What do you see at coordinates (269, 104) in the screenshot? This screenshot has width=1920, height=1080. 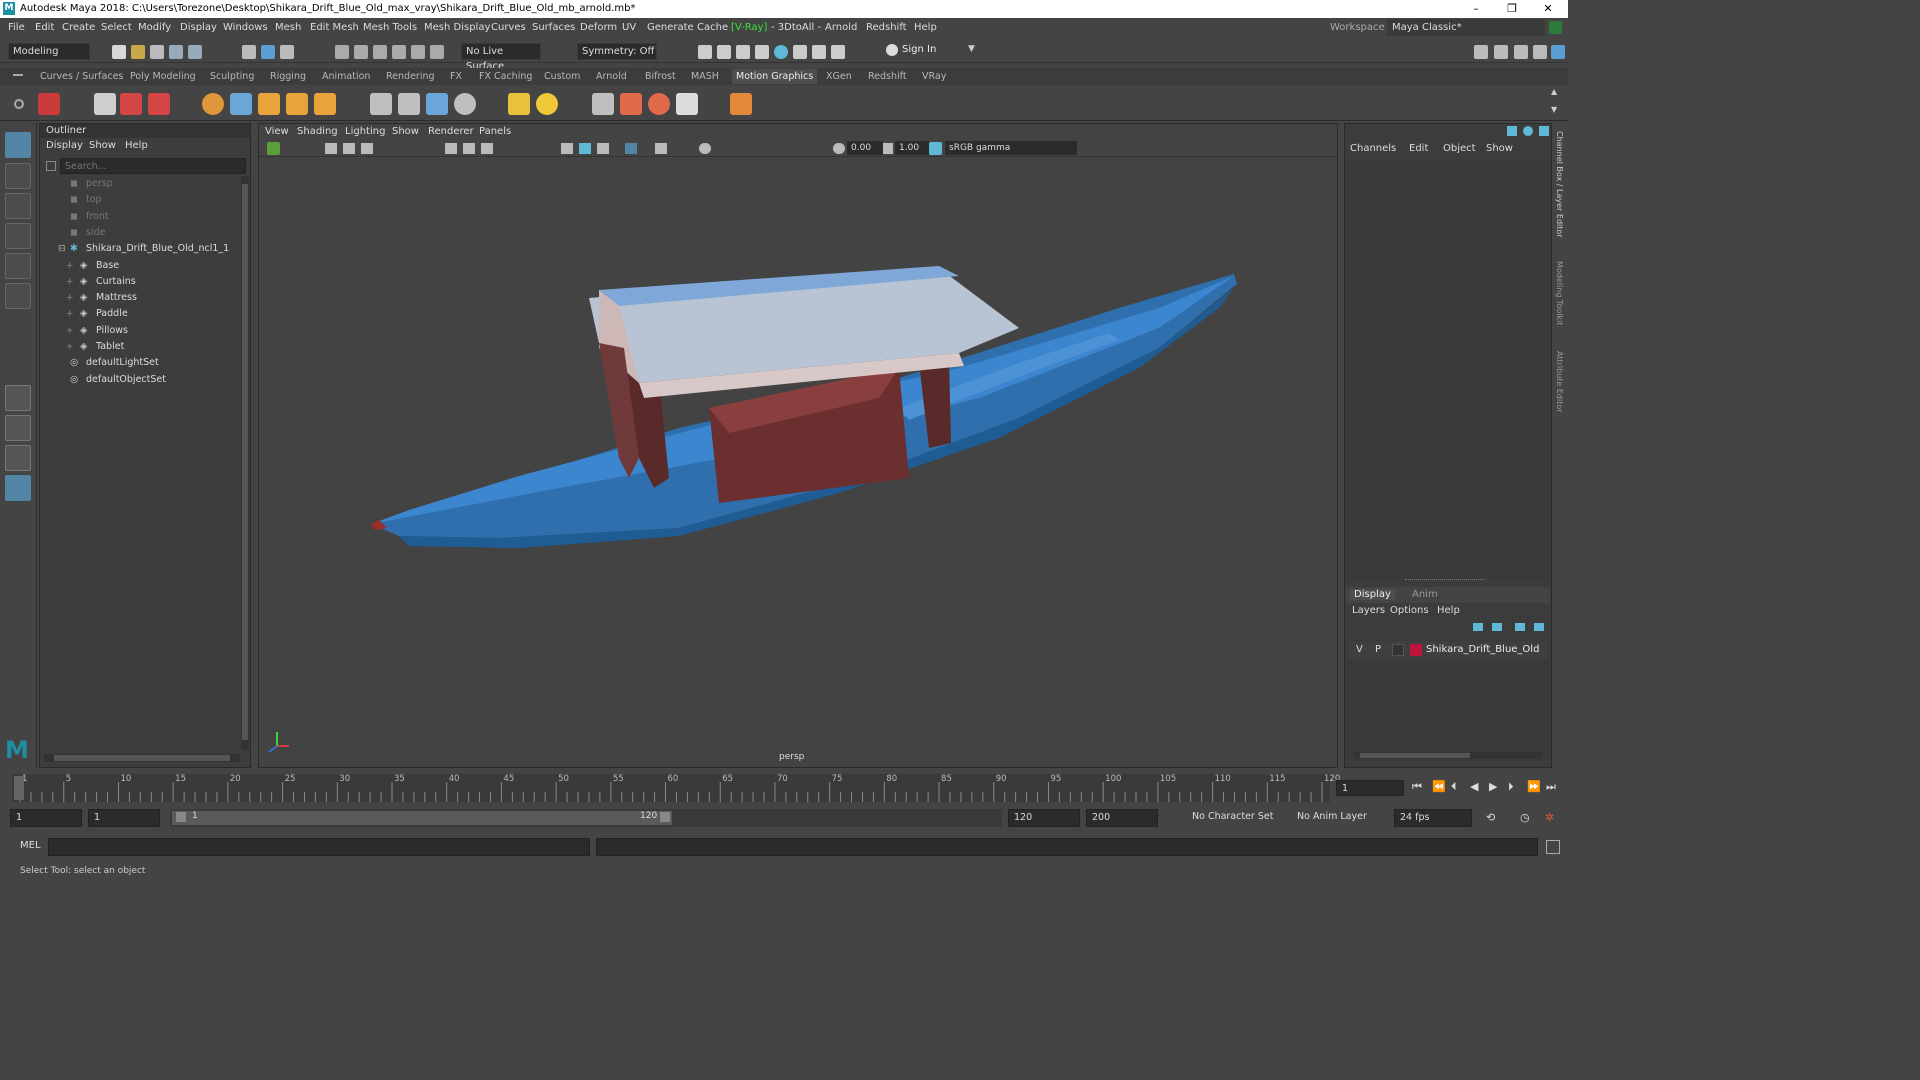 I see `text-icon` at bounding box center [269, 104].